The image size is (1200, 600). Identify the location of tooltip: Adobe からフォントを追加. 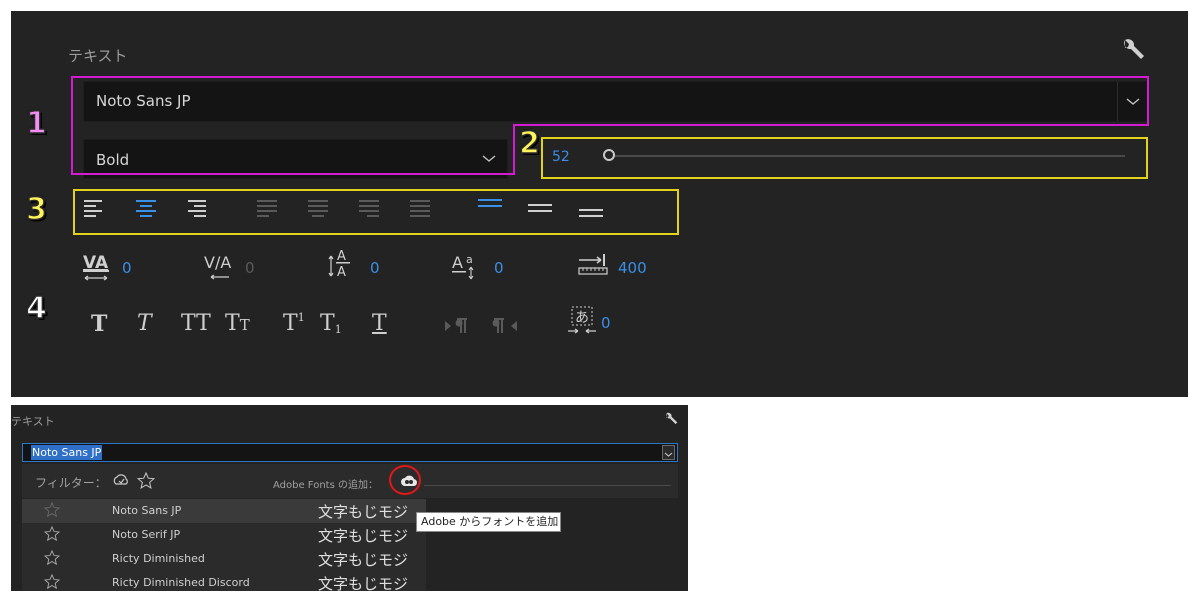
(488, 522).